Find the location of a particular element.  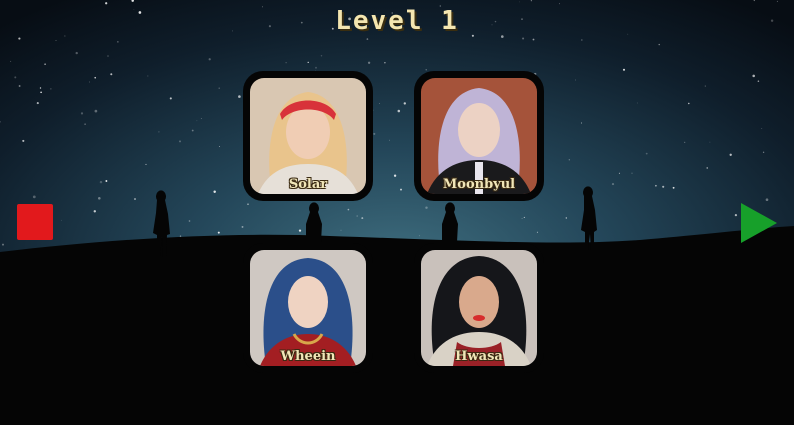

stop-square-icon is located at coordinates (35, 222).